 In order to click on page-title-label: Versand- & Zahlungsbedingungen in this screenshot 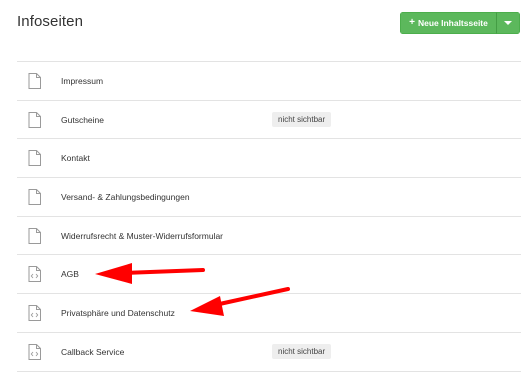, I will do `click(125, 197)`.